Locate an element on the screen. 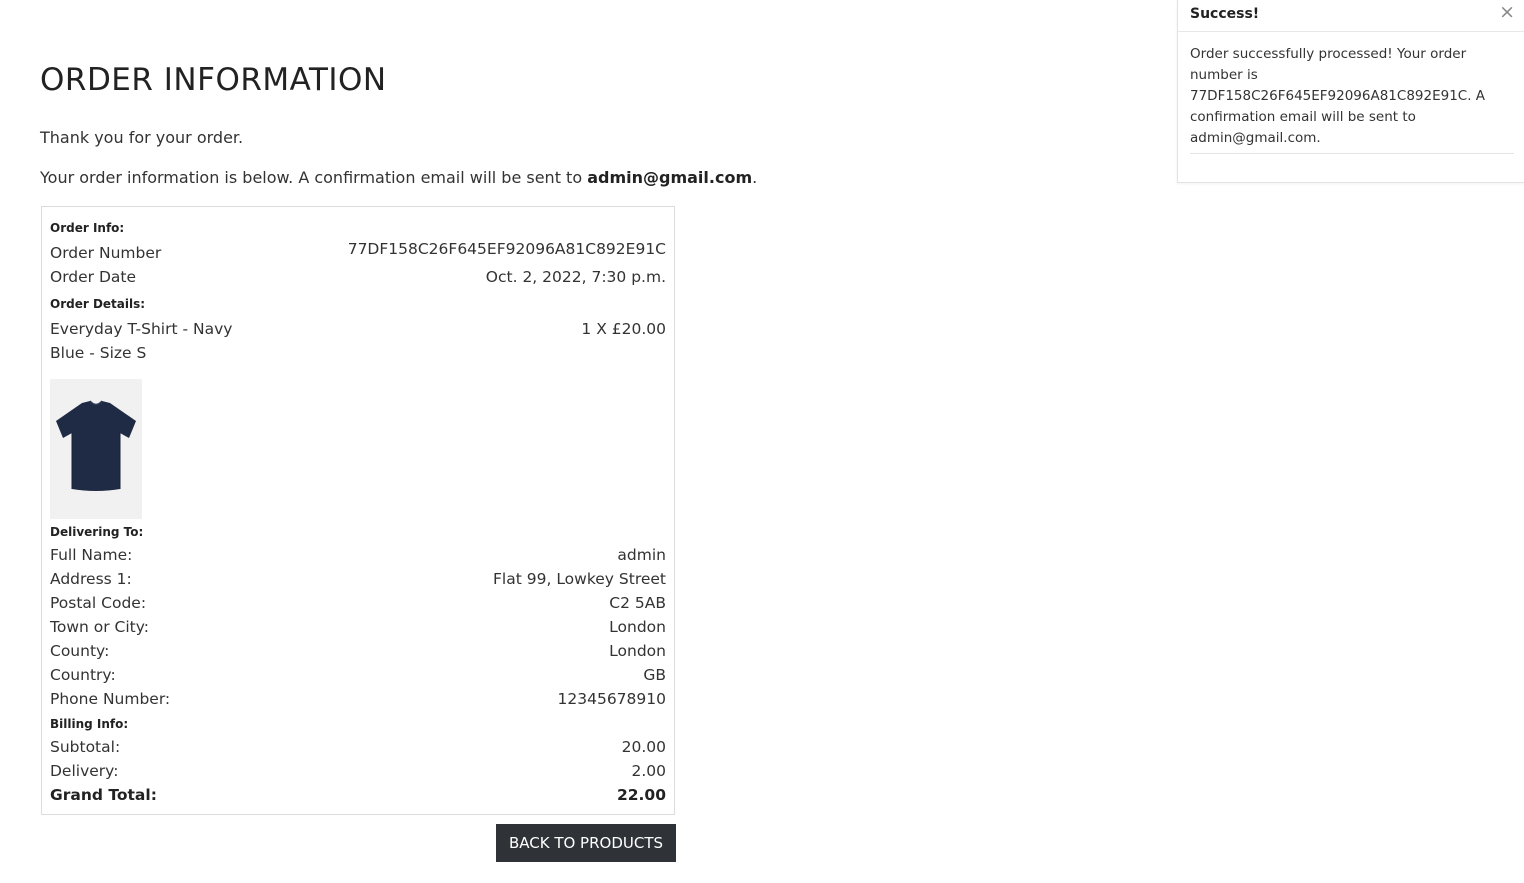 The width and height of the screenshot is (1524, 883). phone-value: 12345678910 is located at coordinates (611, 699).